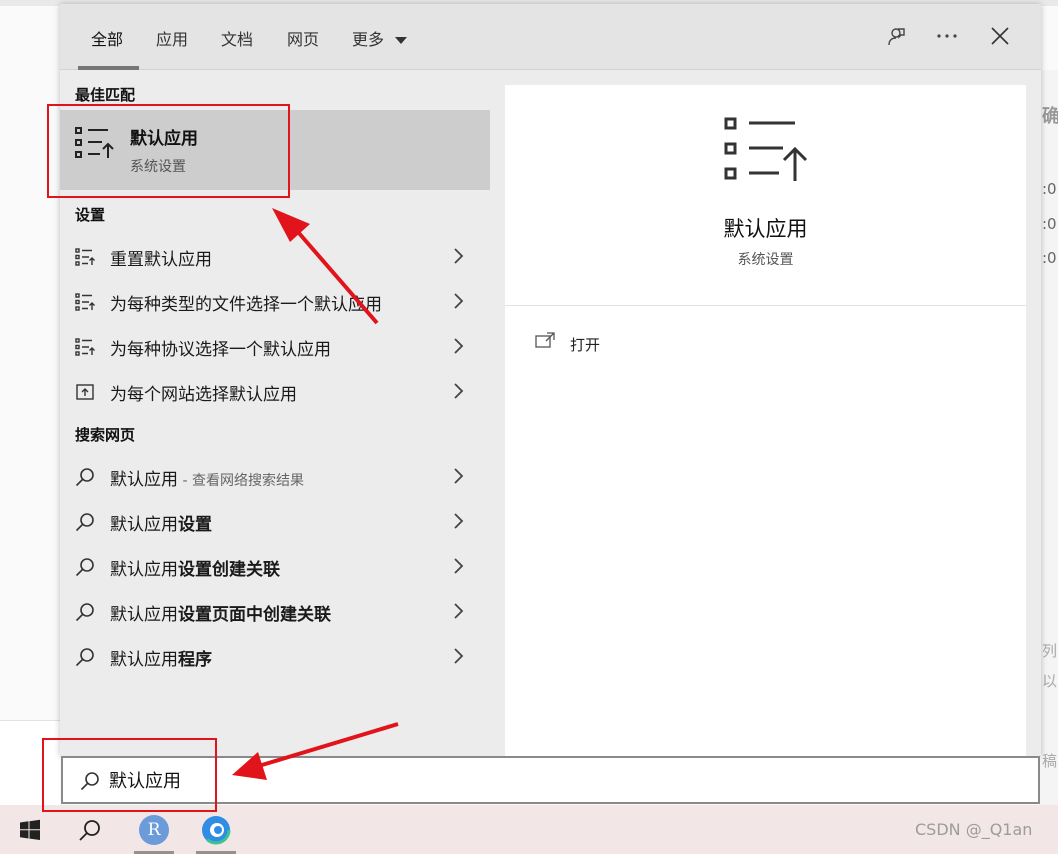 The image size is (1058, 854). I want to click on tab-more-label: 更多, so click(368, 39).